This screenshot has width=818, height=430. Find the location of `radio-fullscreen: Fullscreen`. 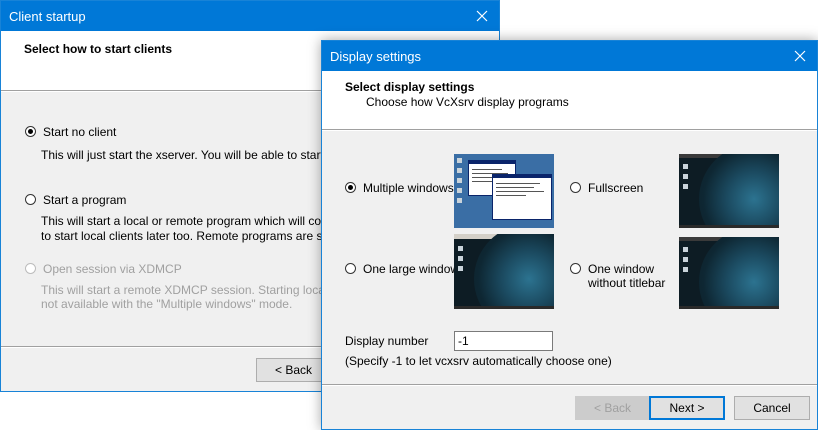

radio-fullscreen: Fullscreen is located at coordinates (606, 188).